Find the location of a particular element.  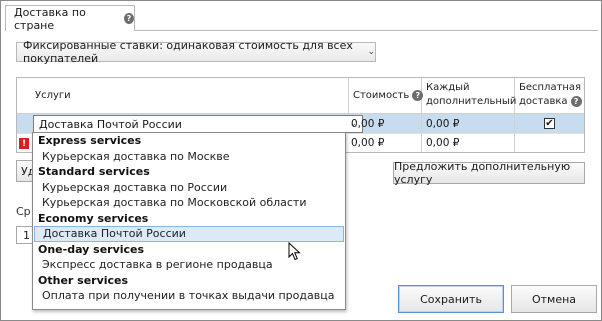

cancel-label: Отмена is located at coordinates (554, 299).